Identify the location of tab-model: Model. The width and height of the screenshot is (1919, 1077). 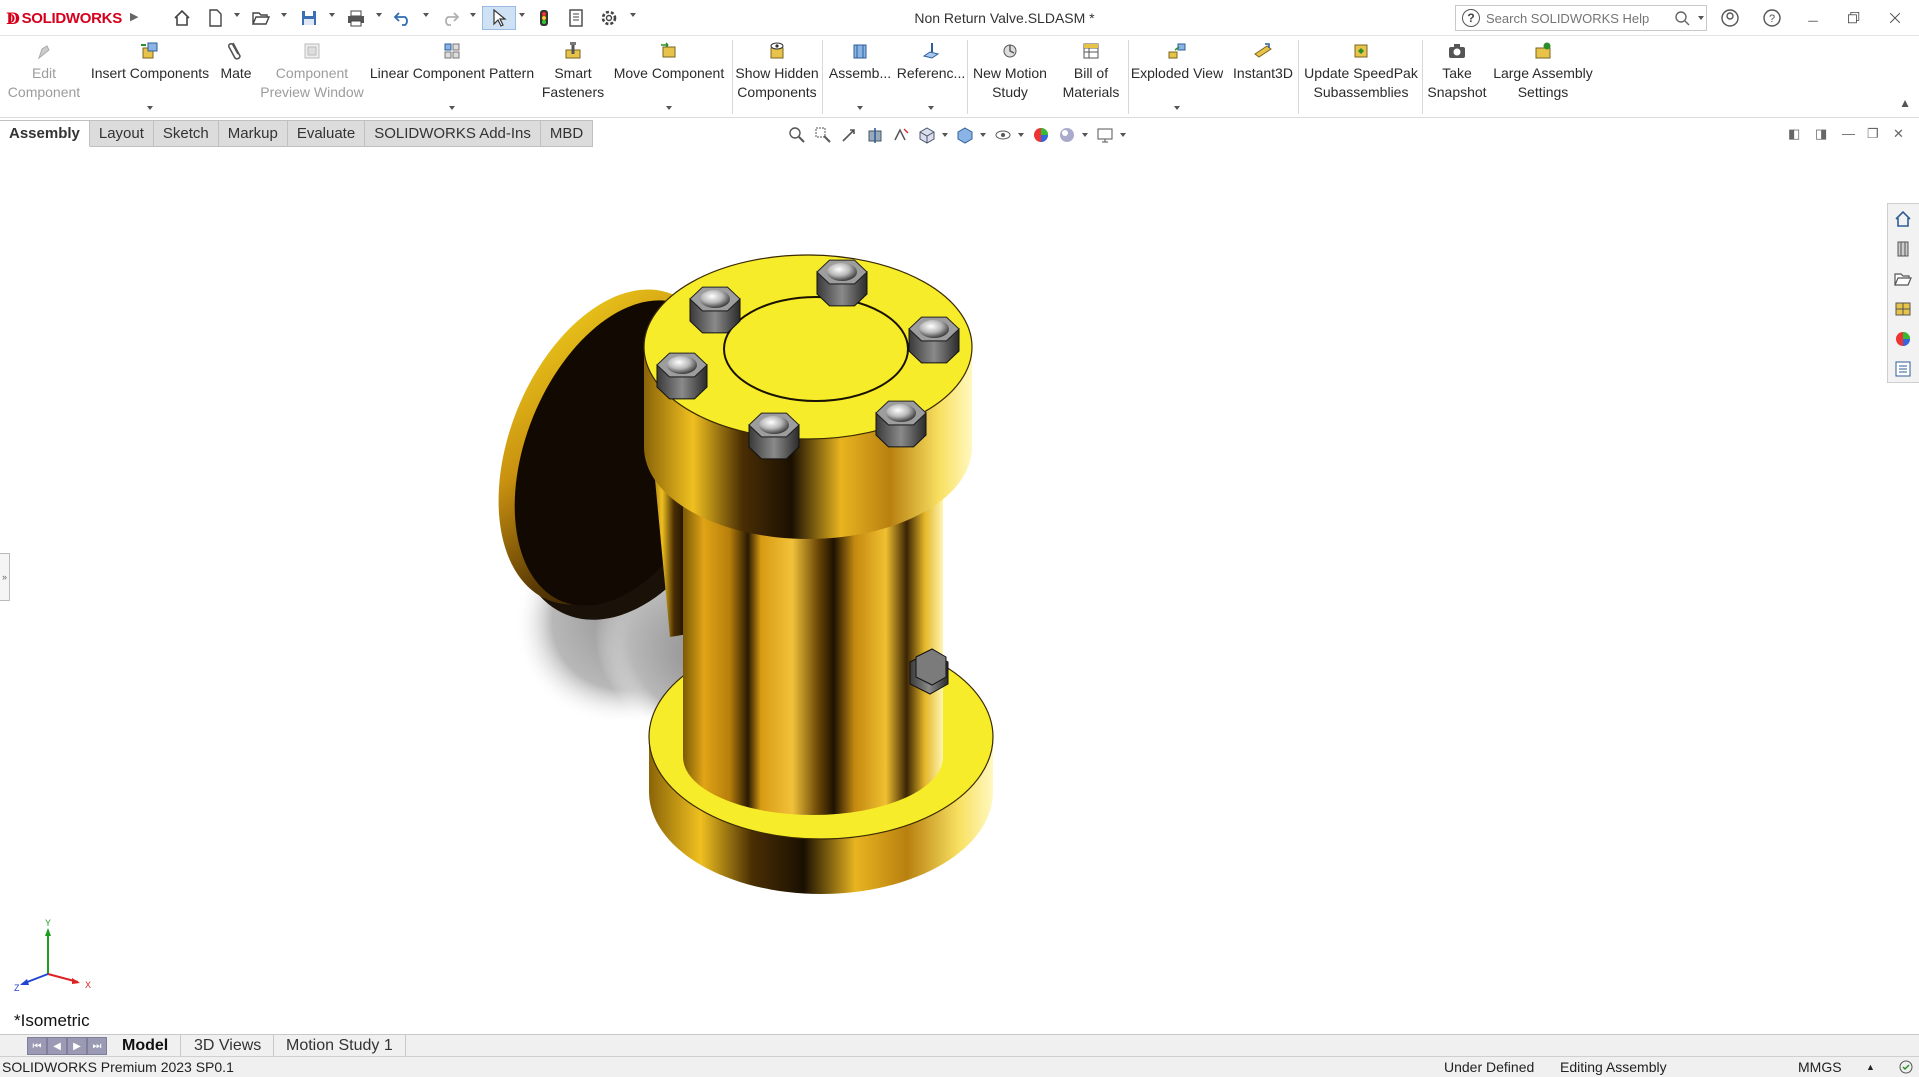
(146, 1046).